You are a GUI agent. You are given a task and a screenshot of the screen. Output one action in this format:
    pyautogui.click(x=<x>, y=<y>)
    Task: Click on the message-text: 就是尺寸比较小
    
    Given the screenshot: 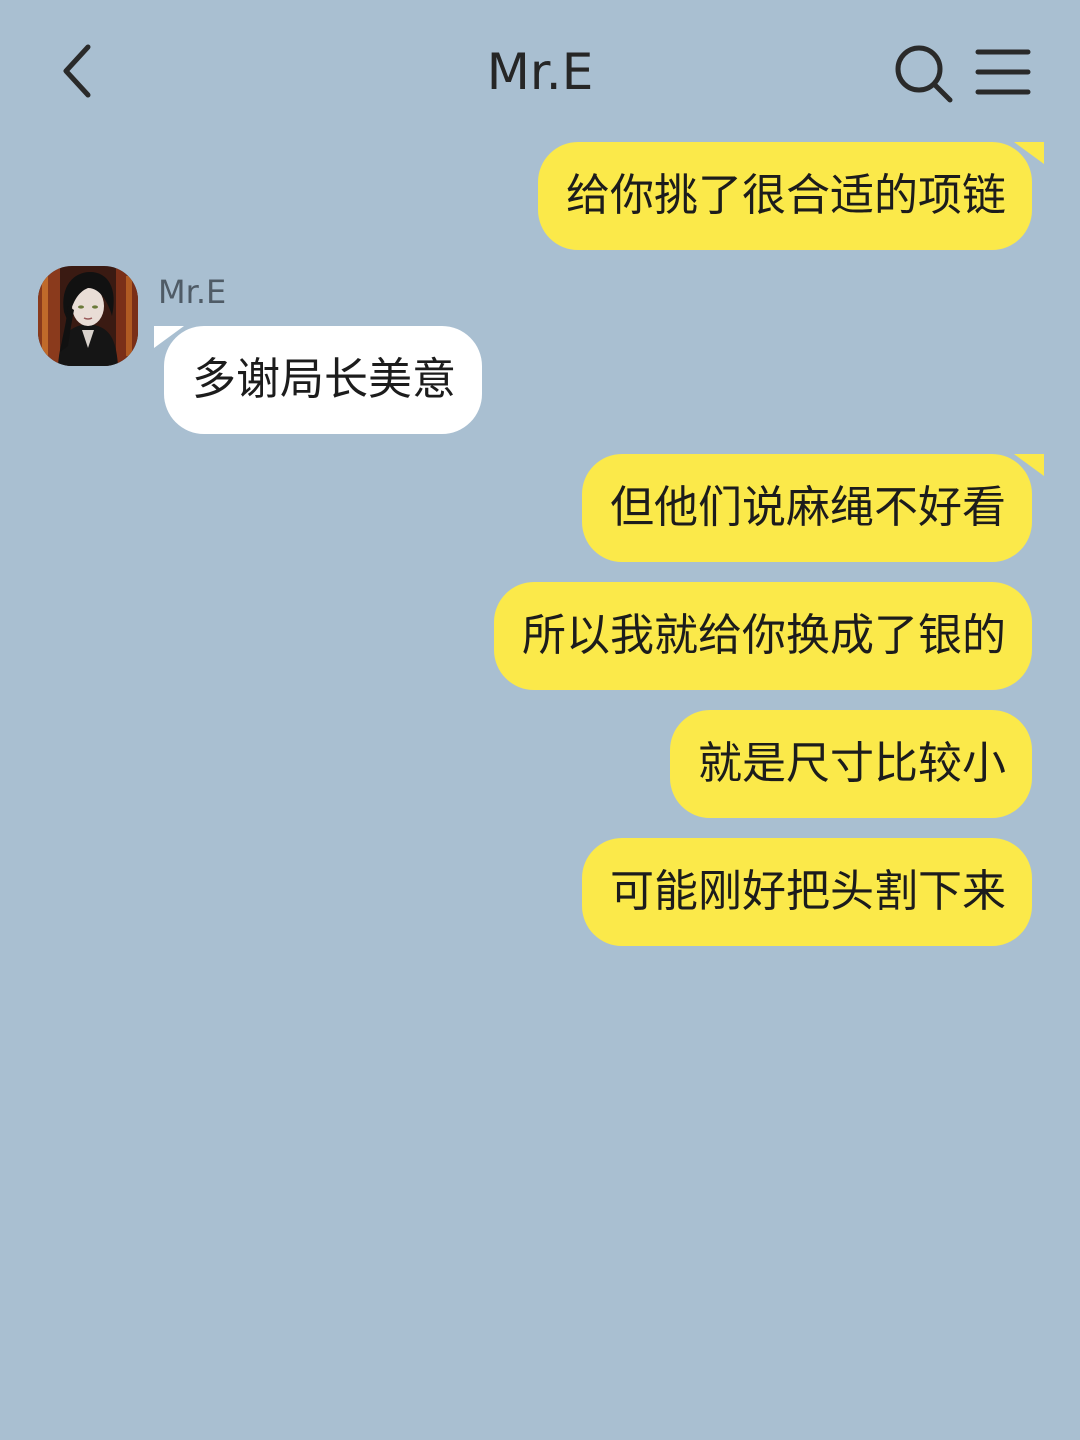 What is the action you would take?
    pyautogui.click(x=852, y=763)
    